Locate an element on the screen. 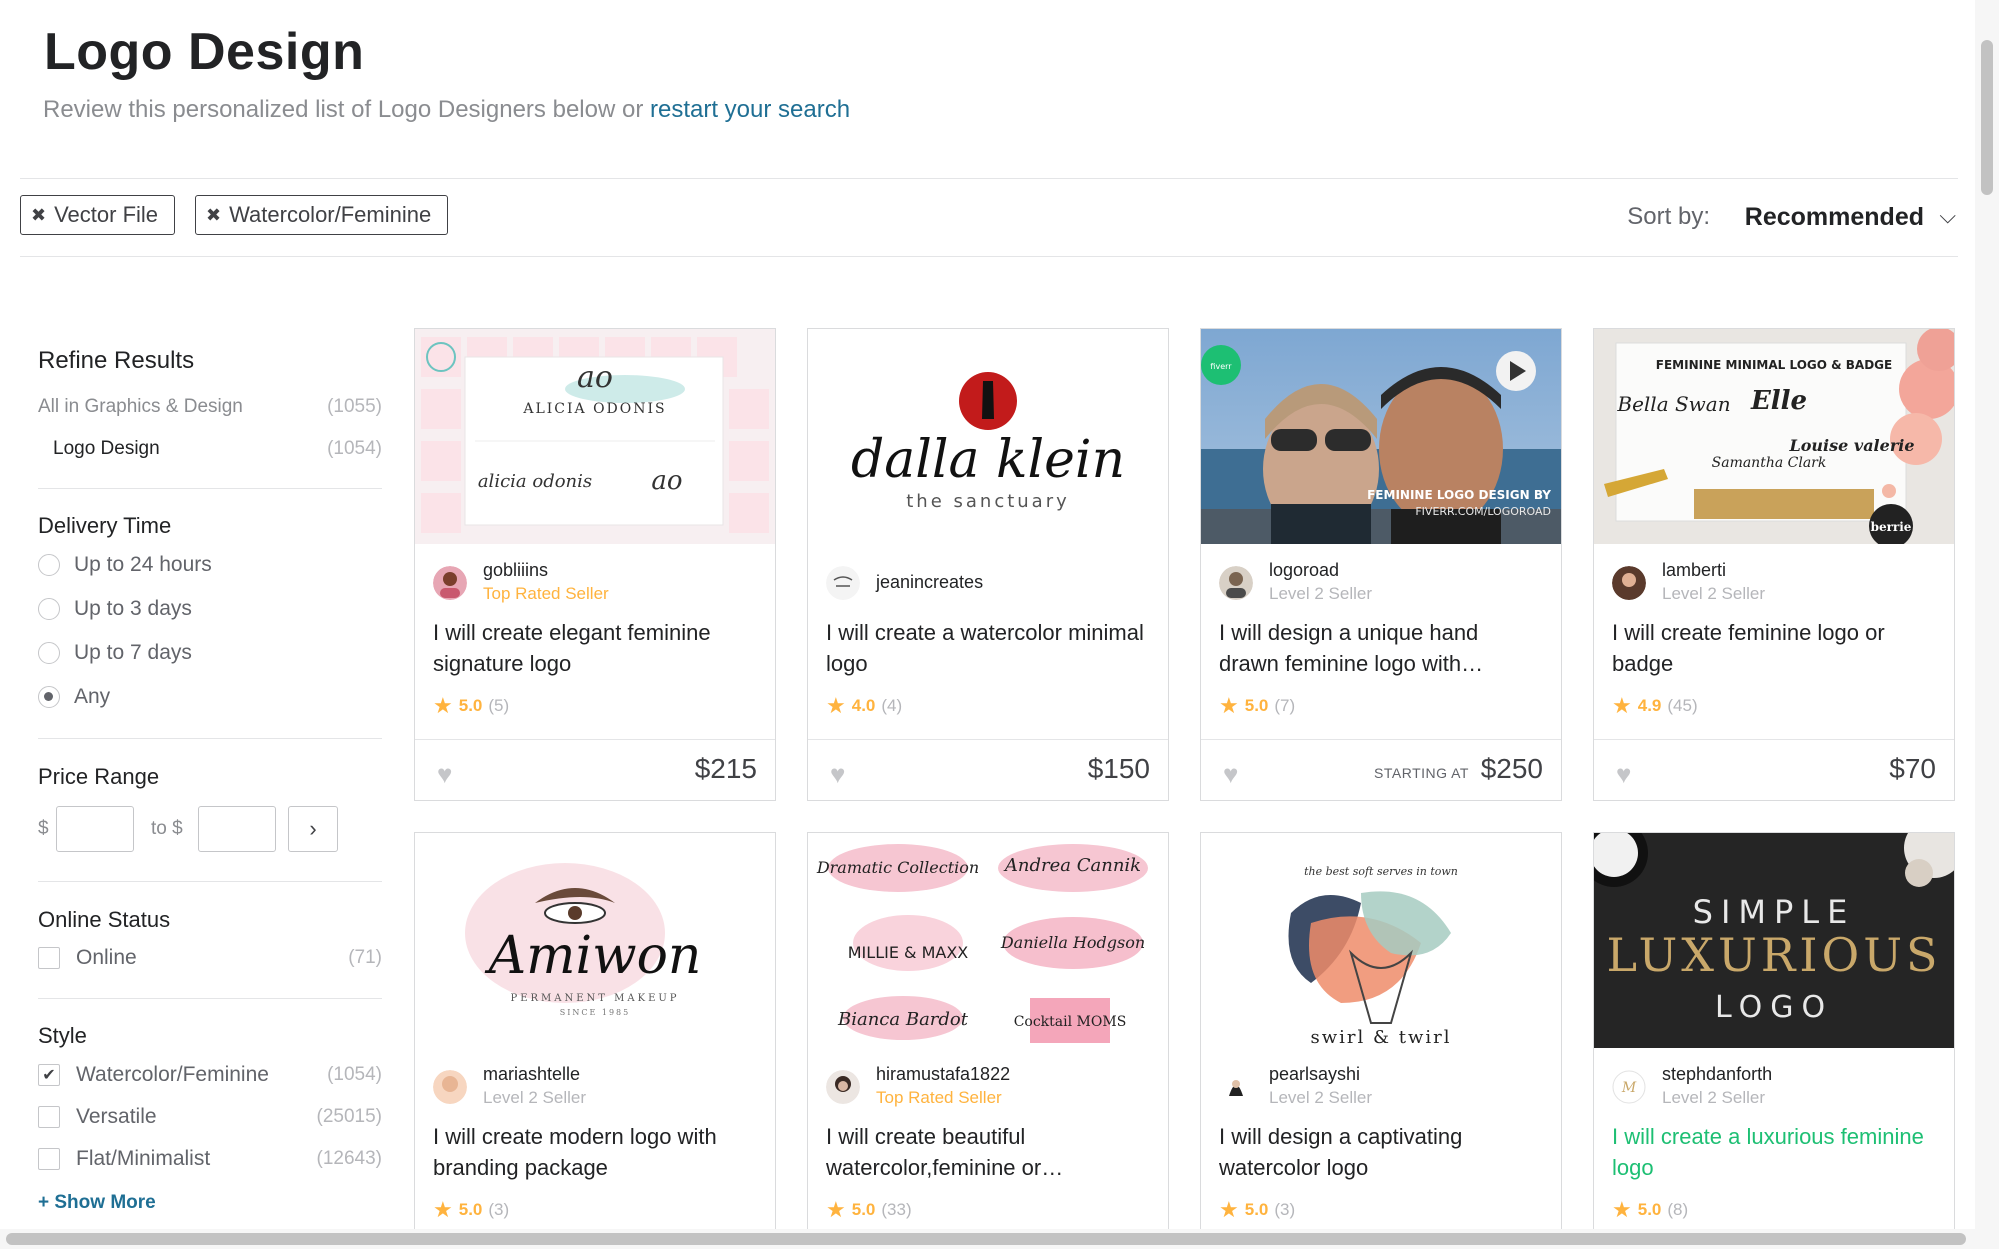 This screenshot has width=1999, height=1249. radio-button-selected is located at coordinates (49, 697).